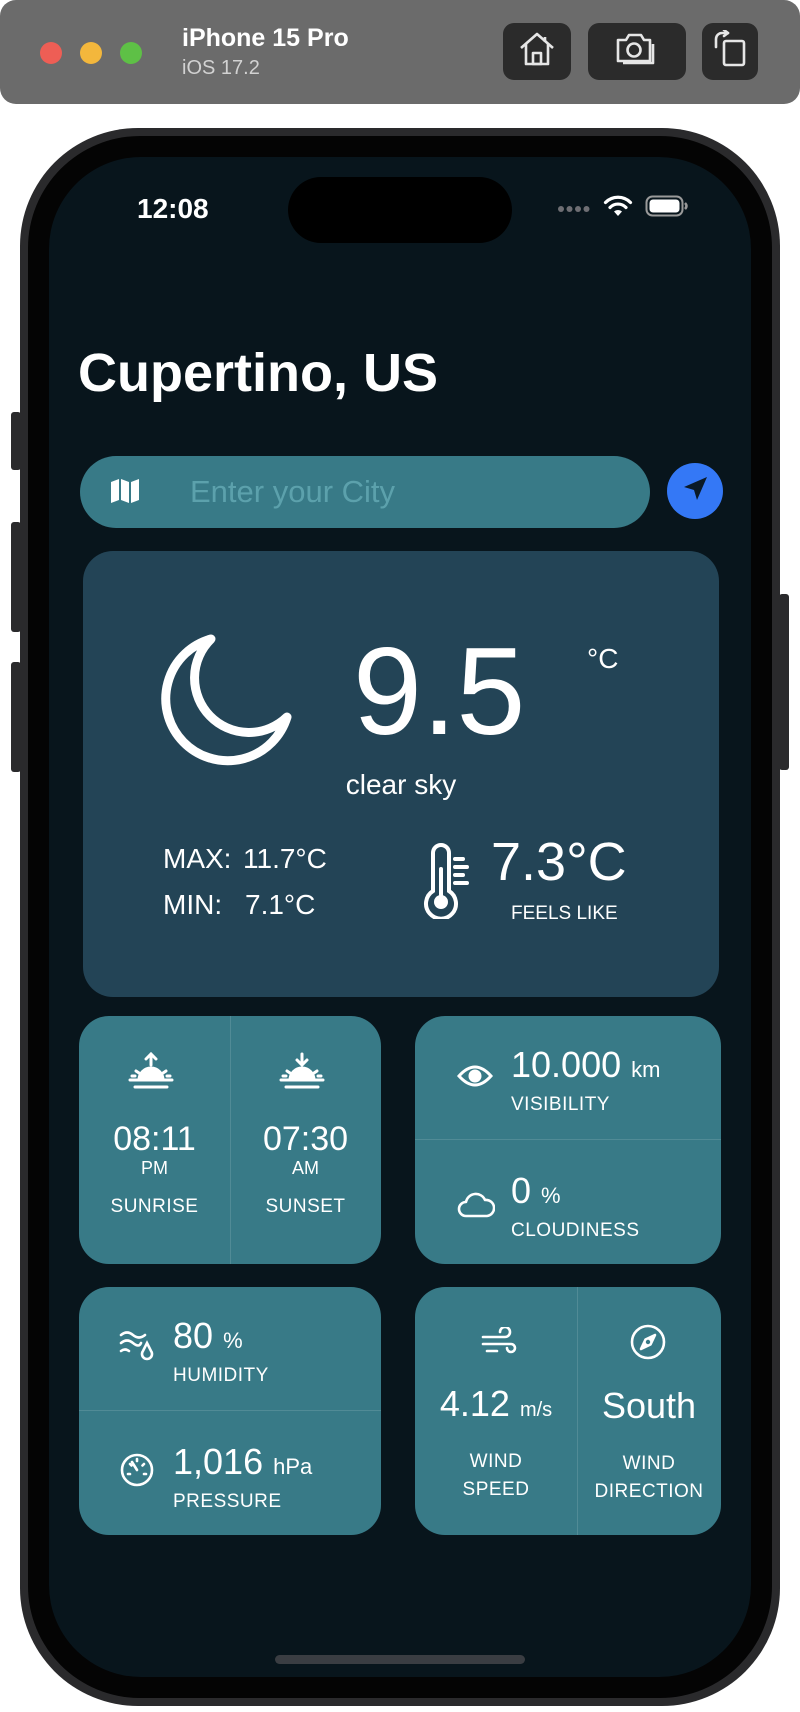 The image size is (800, 1712). I want to click on visibility-cloud-card: 10.000 km VISIBILITY 0 % CLOUDINESS, so click(568, 1140).